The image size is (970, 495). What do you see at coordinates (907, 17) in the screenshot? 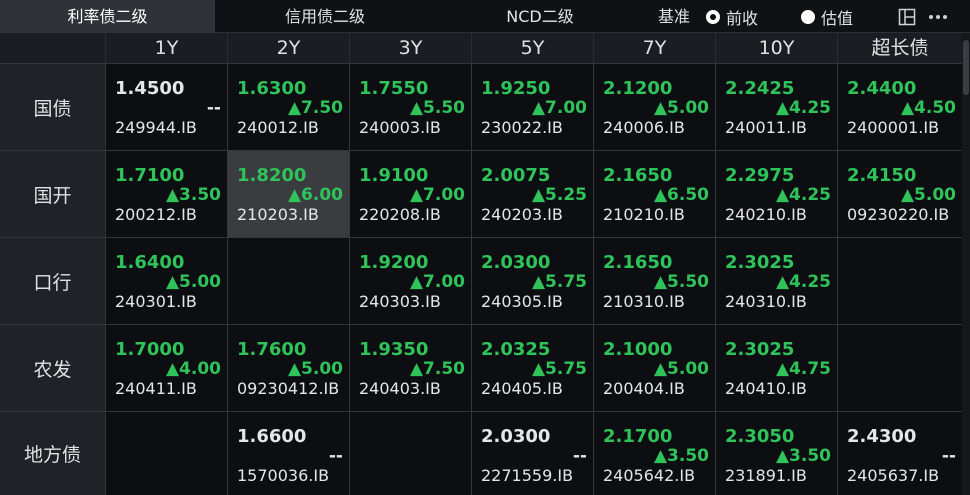
I see `layout-icon` at bounding box center [907, 17].